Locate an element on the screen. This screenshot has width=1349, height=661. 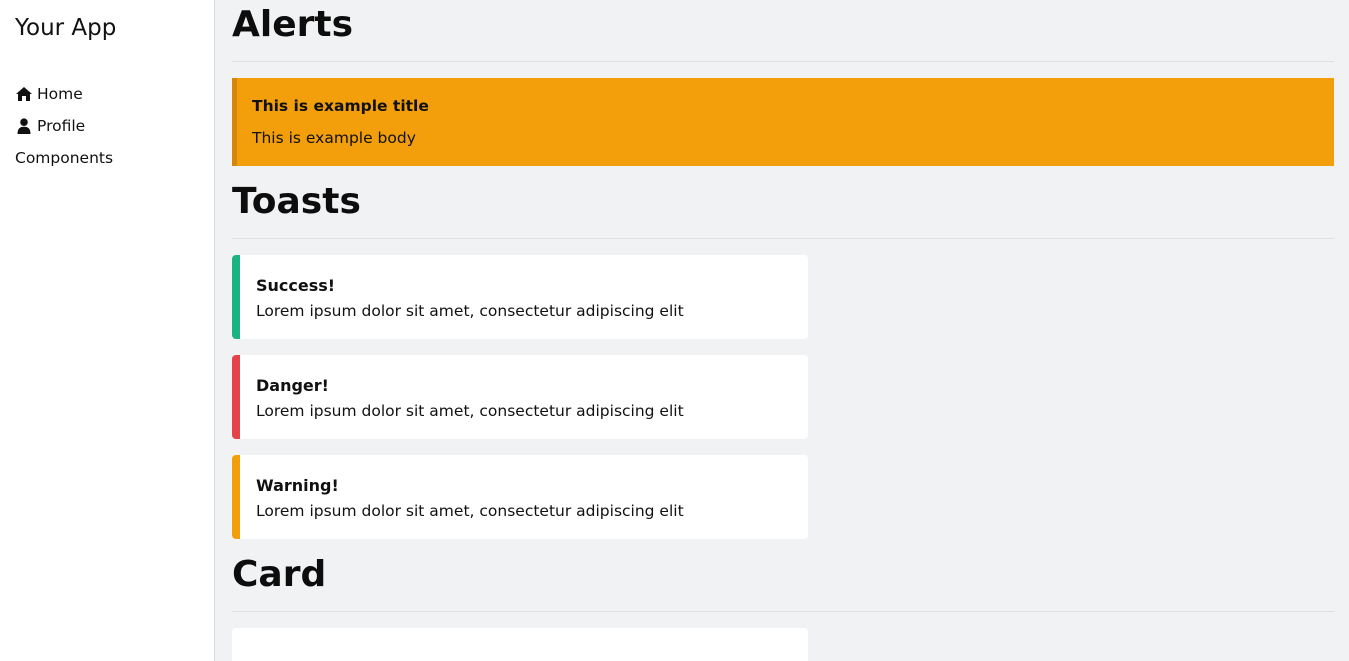
alert-title: This is example title is located at coordinates (340, 106).